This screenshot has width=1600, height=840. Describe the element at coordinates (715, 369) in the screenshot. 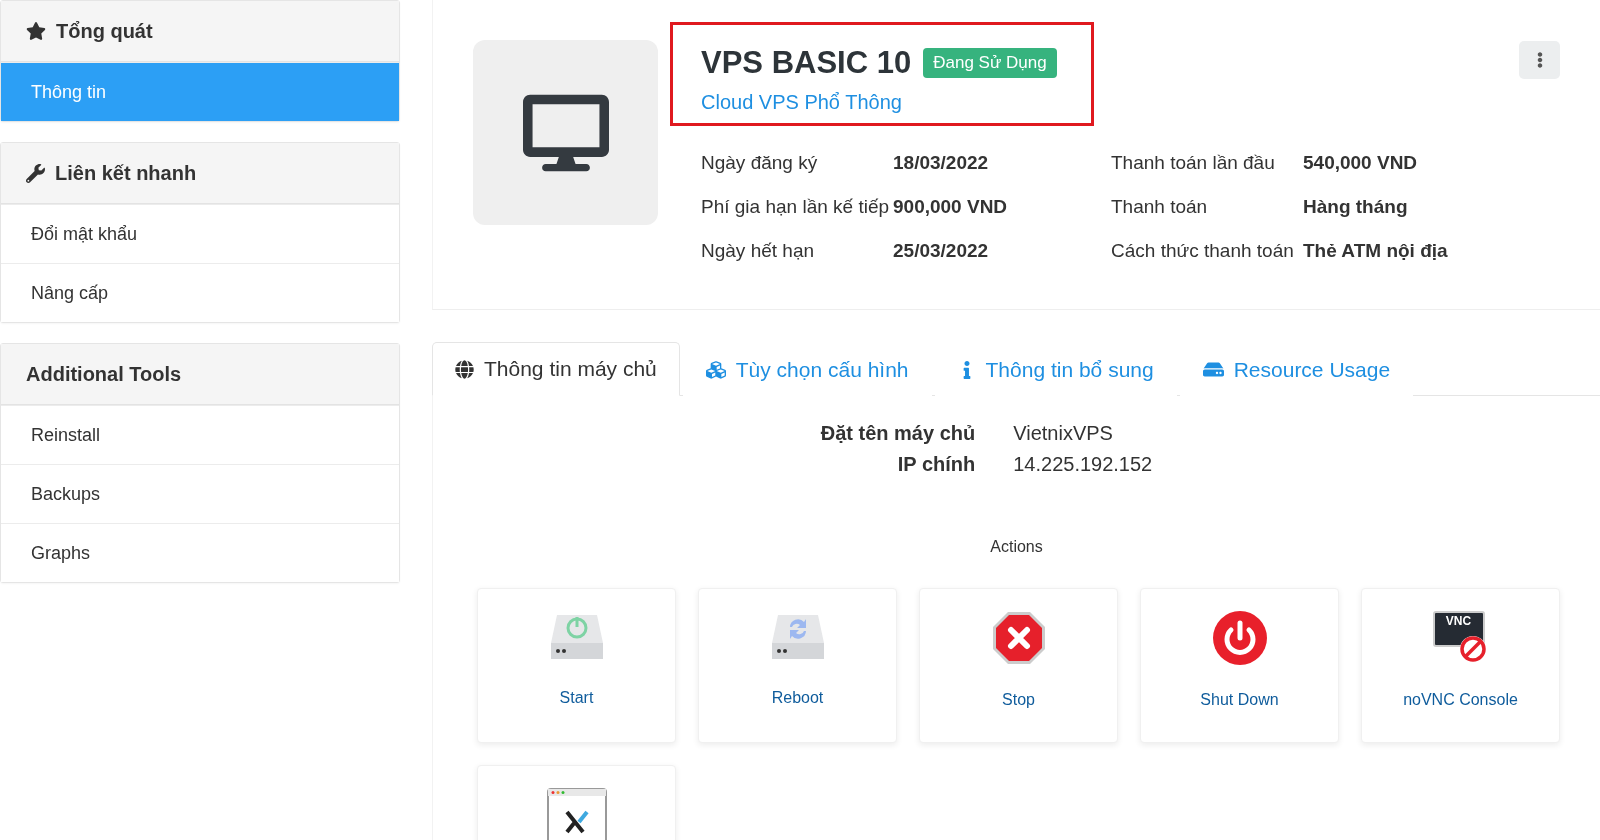

I see `cubes-icon` at that location.